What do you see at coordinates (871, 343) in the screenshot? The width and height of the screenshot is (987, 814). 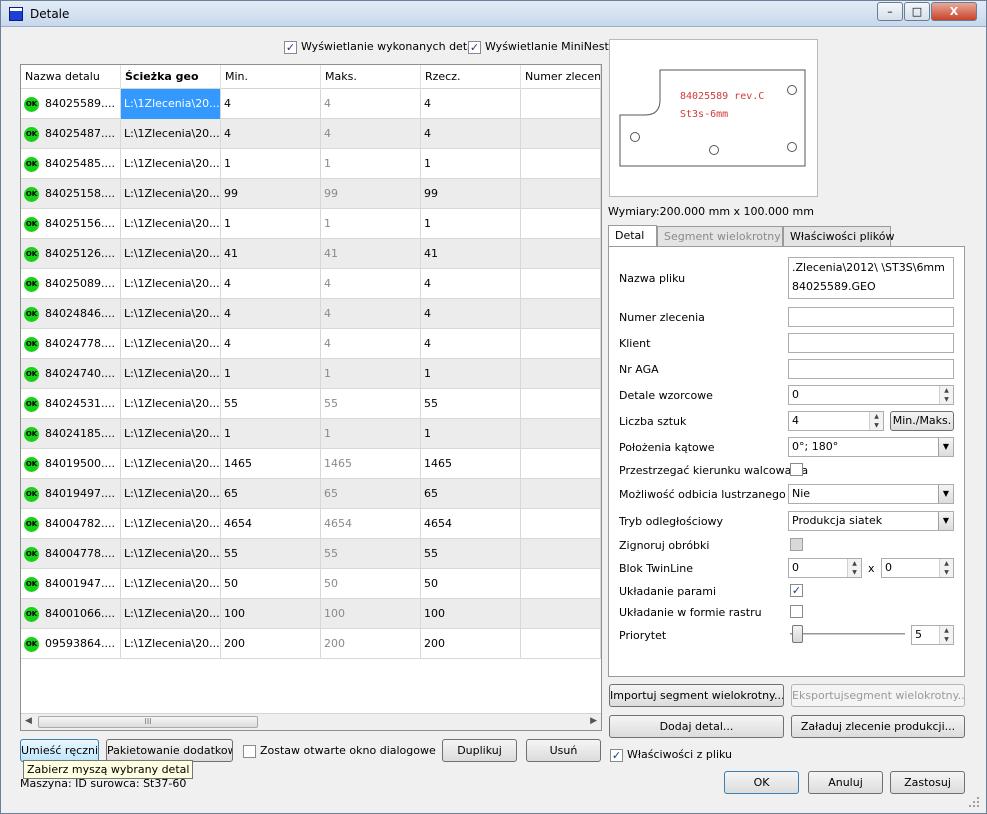 I see `client-input` at bounding box center [871, 343].